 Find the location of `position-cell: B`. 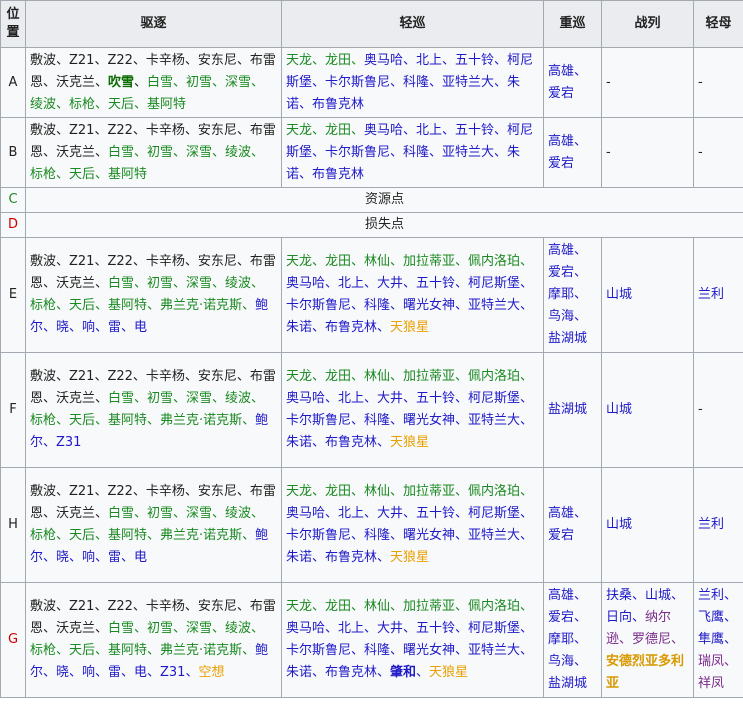

position-cell: B is located at coordinates (13, 152).